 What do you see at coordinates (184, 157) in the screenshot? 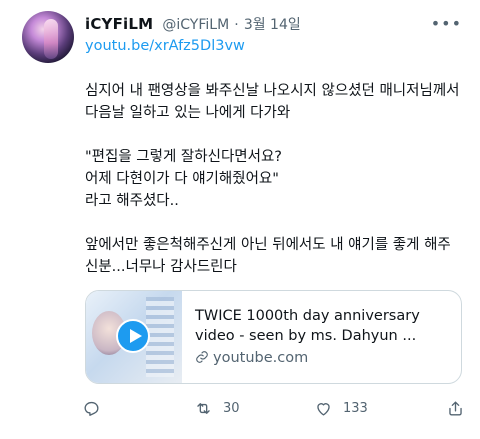
I see `tweet-line: "편집을 그렇게 잘하신다면서요?` at bounding box center [184, 157].